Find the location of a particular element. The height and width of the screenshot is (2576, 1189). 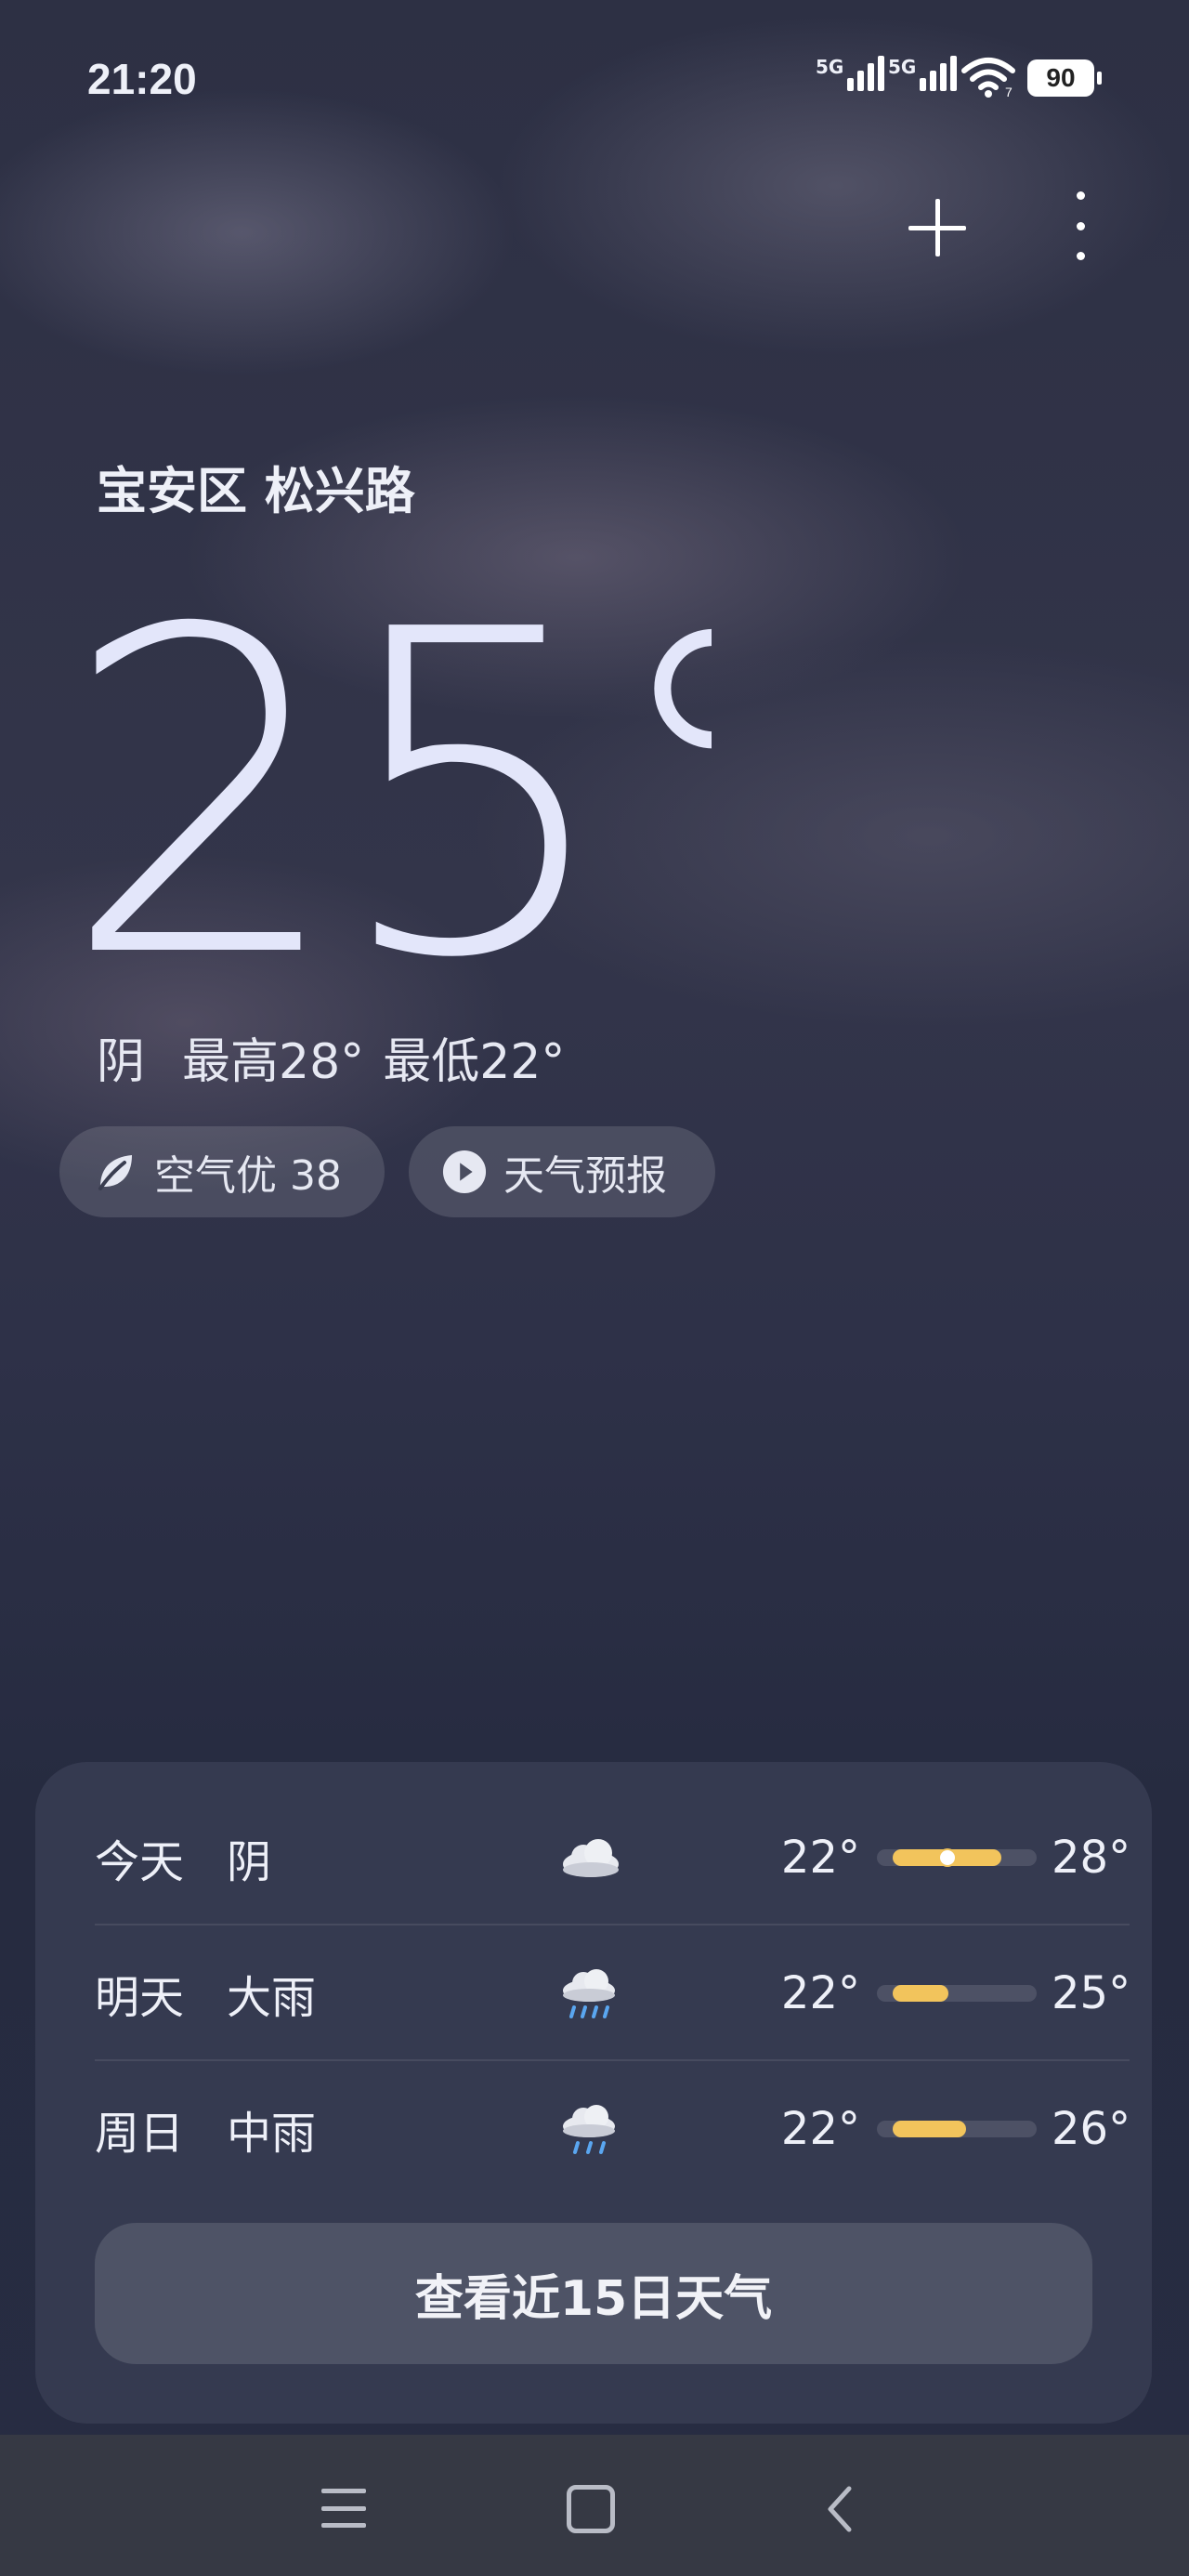

wifi-badge: 7 is located at coordinates (1009, 92).